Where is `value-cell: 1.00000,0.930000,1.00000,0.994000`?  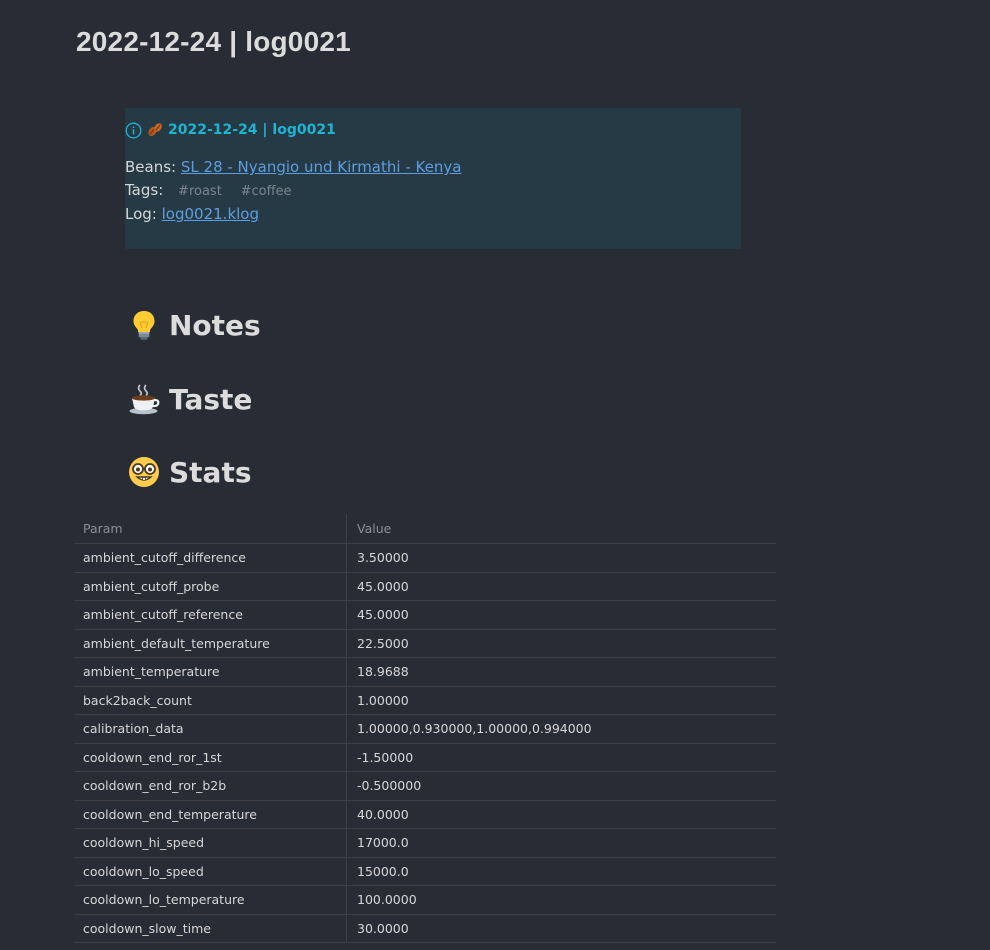 value-cell: 1.00000,0.930000,1.00000,0.994000 is located at coordinates (561, 729).